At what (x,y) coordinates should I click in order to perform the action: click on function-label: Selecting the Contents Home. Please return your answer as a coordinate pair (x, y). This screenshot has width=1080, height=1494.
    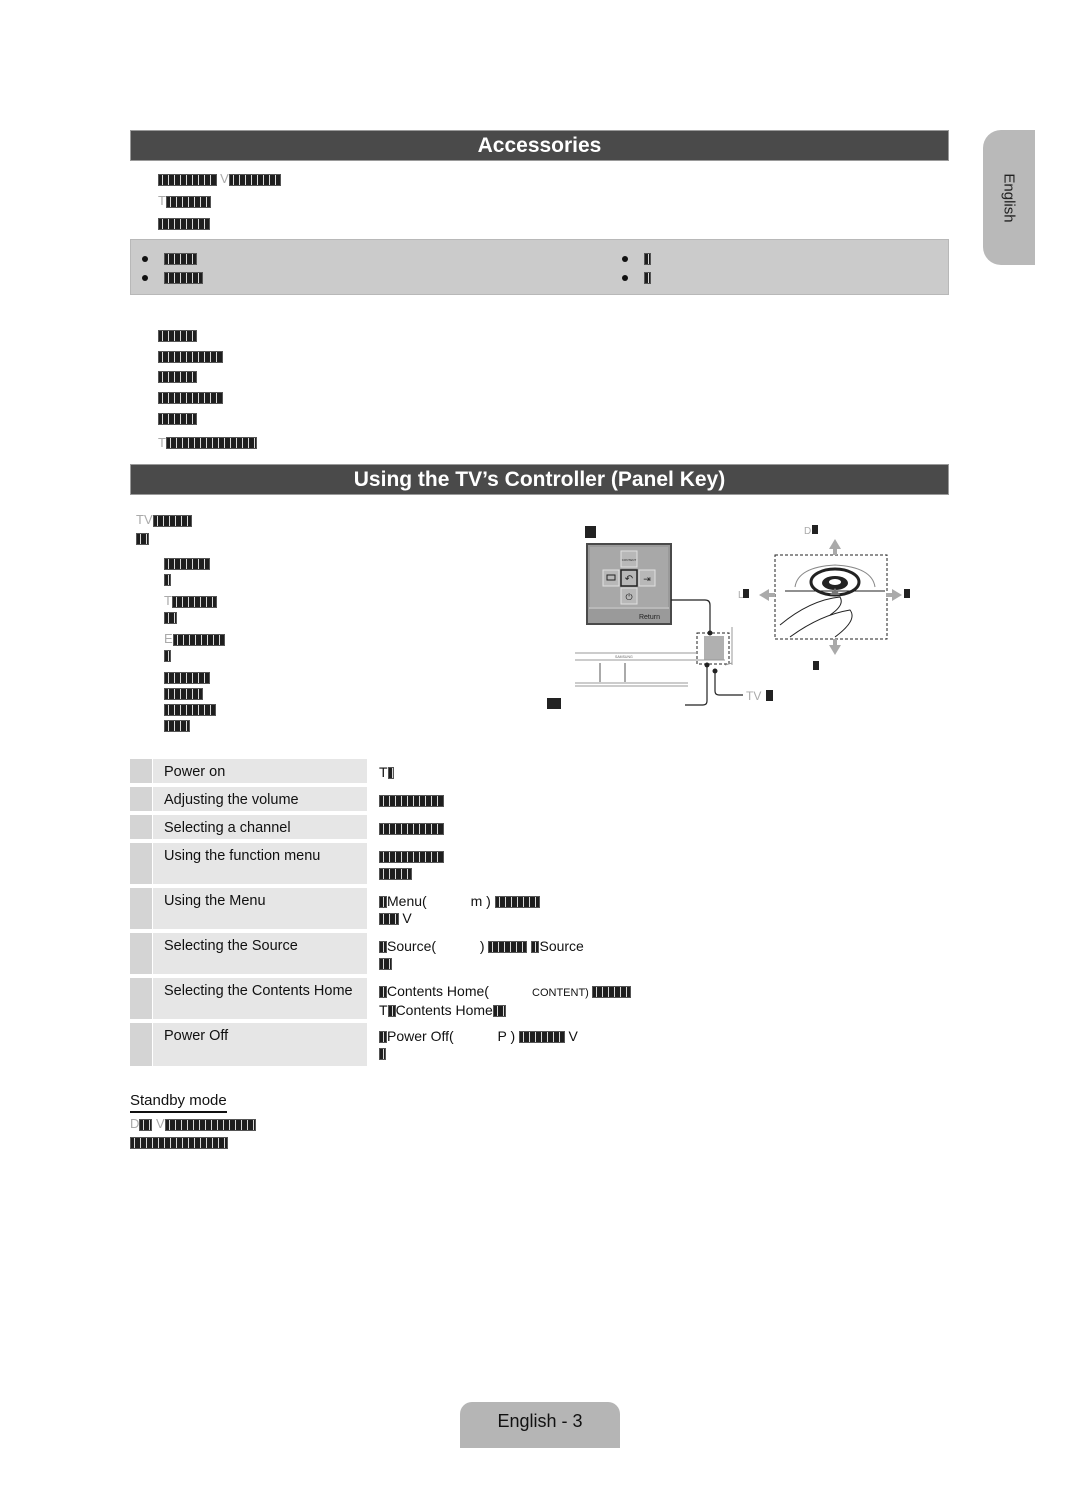
    Looking at the image, I should click on (260, 998).